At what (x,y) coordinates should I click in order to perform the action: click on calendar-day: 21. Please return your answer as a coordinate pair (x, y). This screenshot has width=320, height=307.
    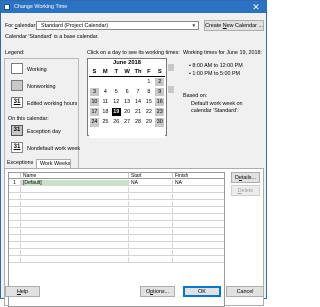
    Looking at the image, I should click on (138, 112).